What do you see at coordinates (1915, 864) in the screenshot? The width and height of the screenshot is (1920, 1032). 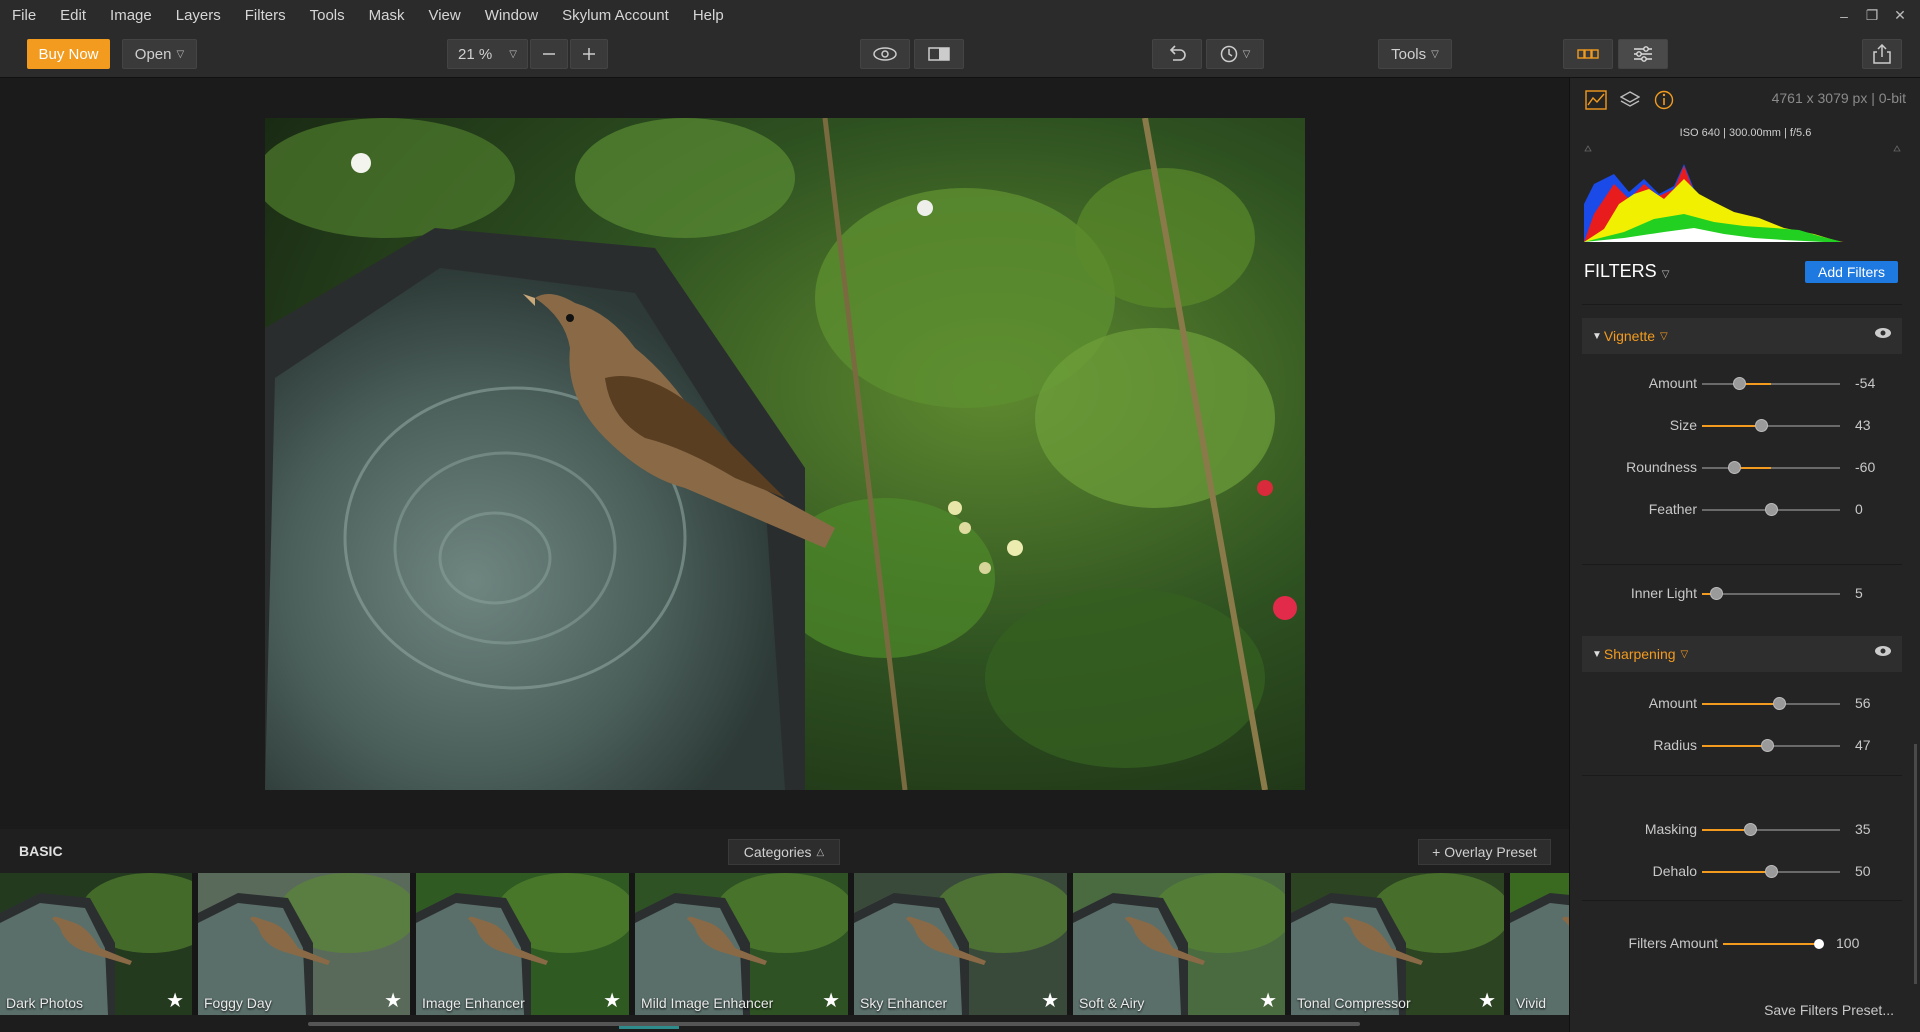 I see `panel-scrollbar` at bounding box center [1915, 864].